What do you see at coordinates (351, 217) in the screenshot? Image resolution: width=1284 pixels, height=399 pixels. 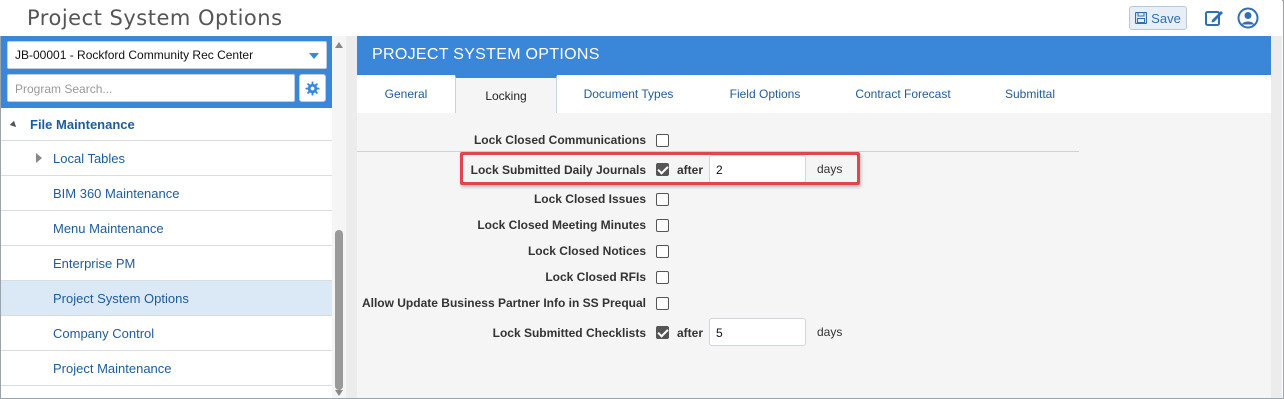 I see `panel-splitter` at bounding box center [351, 217].